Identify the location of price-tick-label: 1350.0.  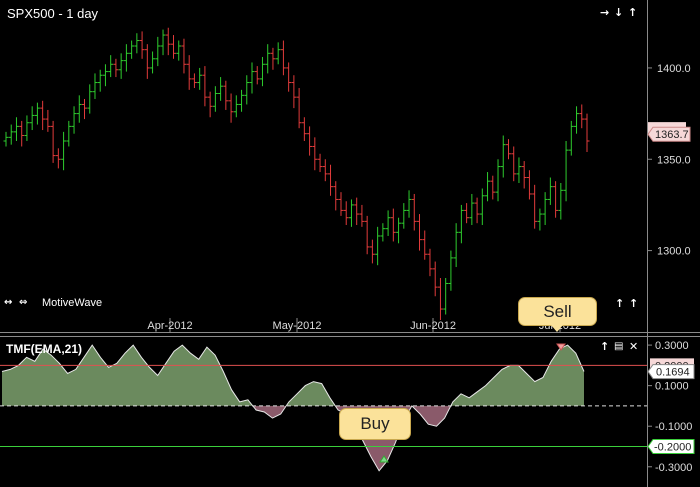
(674, 160).